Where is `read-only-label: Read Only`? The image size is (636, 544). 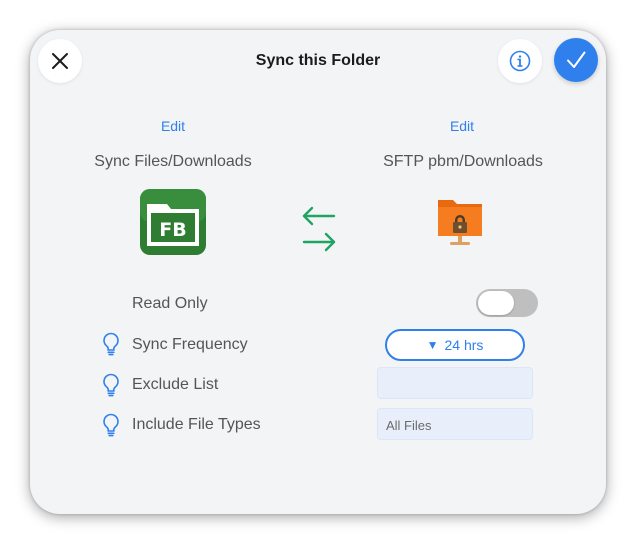
read-only-label: Read Only is located at coordinates (170, 303).